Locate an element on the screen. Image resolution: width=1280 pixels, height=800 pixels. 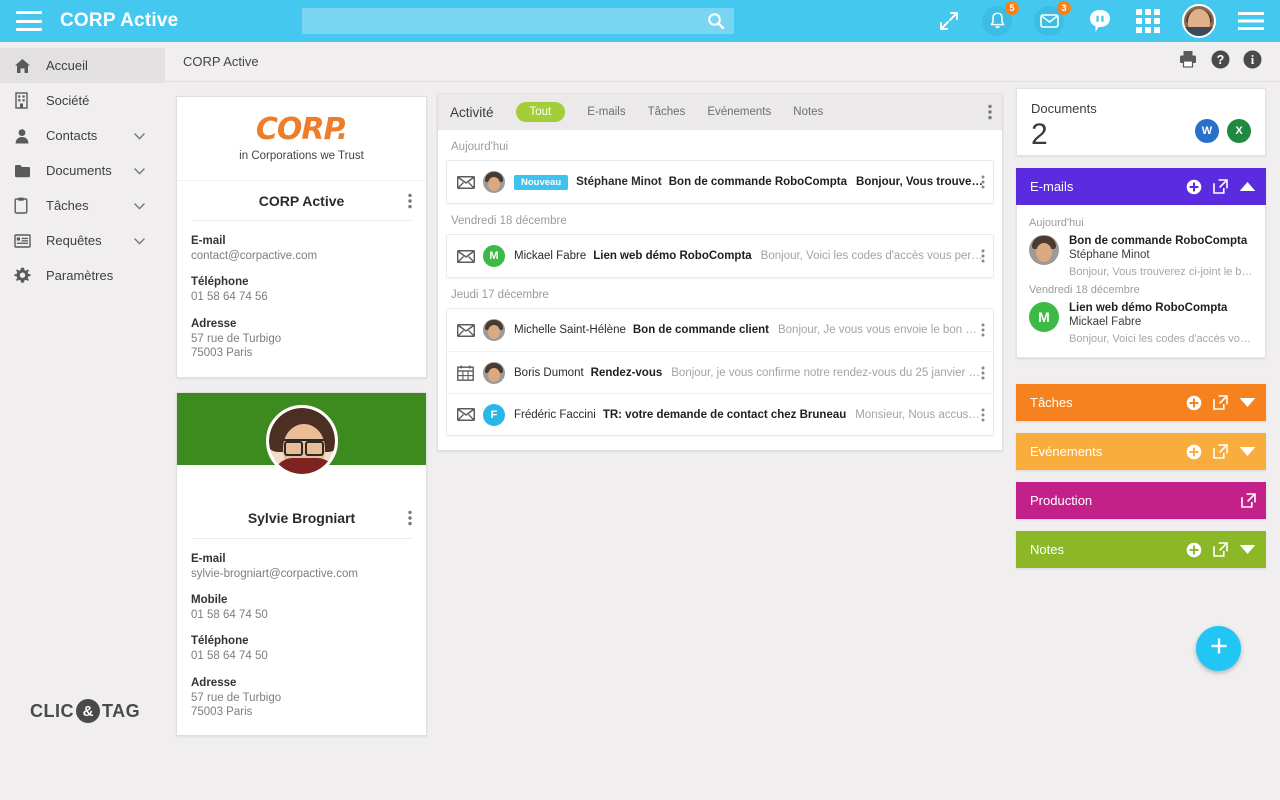
sidebar-item-documents: Documents is located at coordinates (82, 170).